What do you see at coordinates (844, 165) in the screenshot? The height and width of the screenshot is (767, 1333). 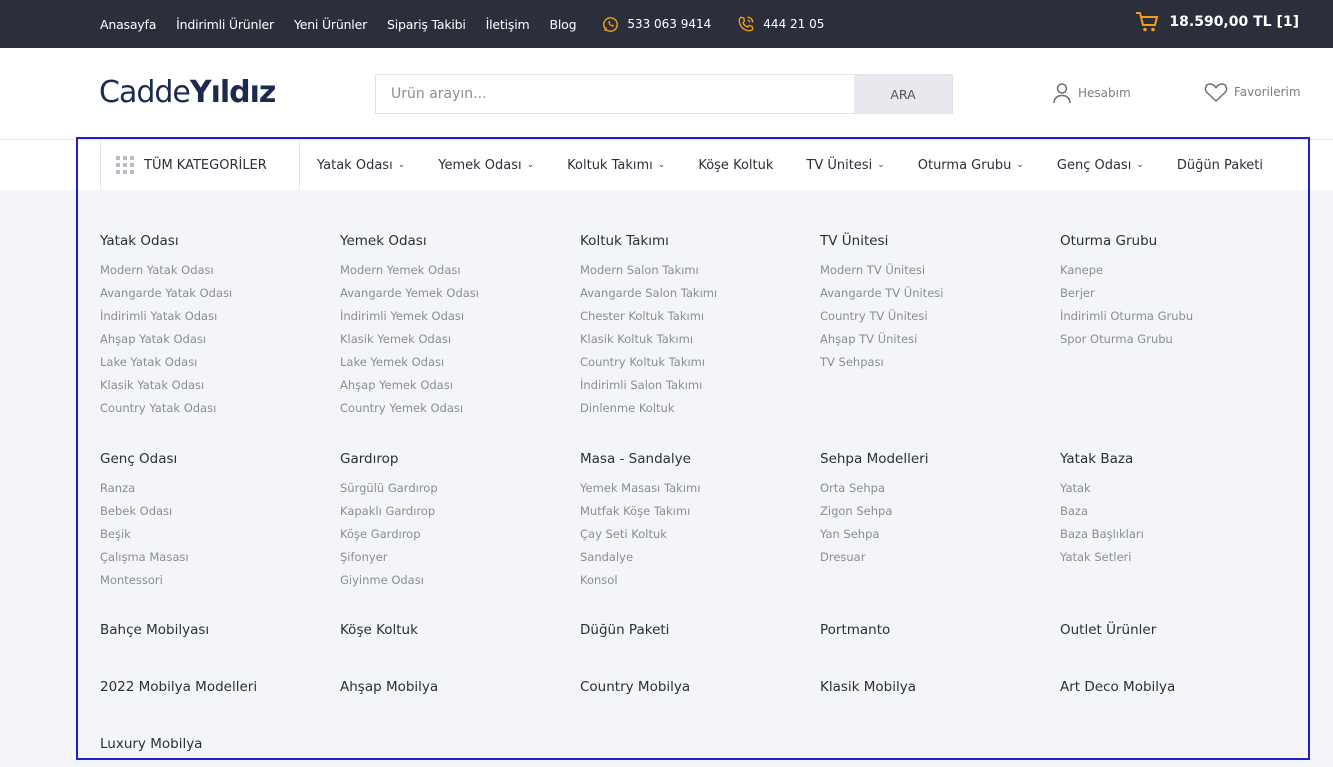 I see `nav-item-tv-unitesi: TV Ünitesi ⌄` at bounding box center [844, 165].